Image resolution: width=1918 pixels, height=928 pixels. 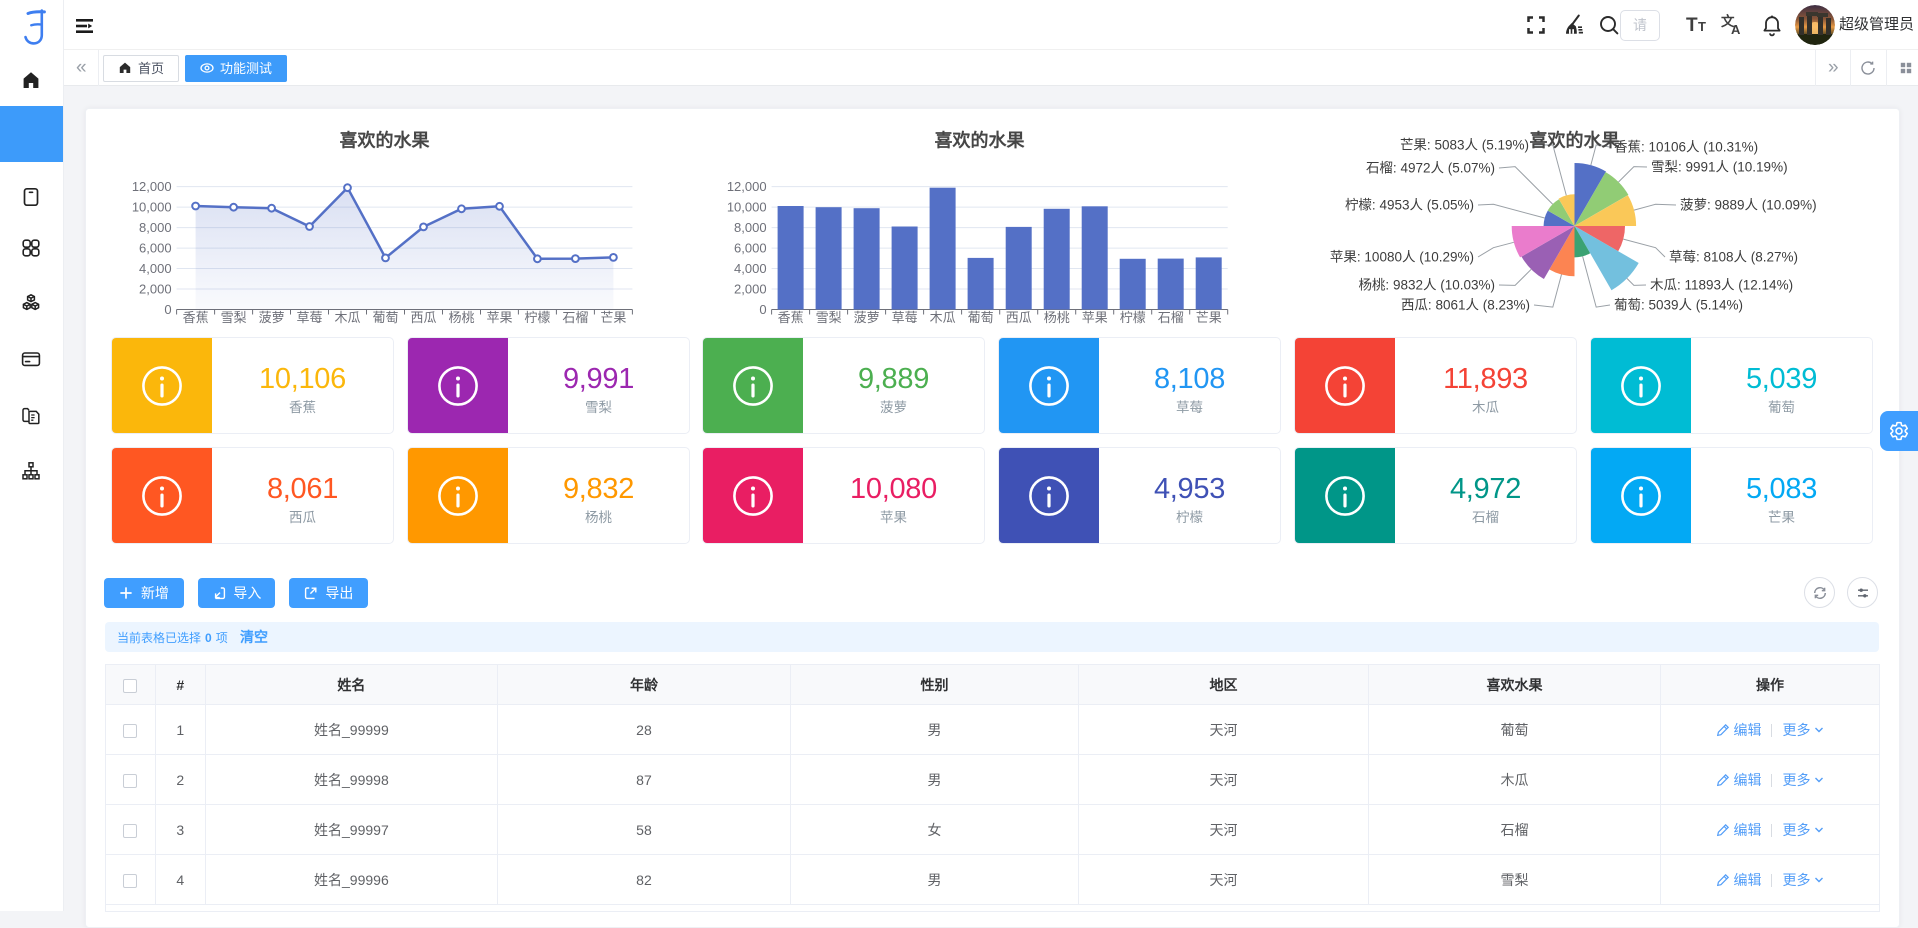 I want to click on svg-text: 苹果: 10080人 (10.29%), so click(x=1402, y=257).